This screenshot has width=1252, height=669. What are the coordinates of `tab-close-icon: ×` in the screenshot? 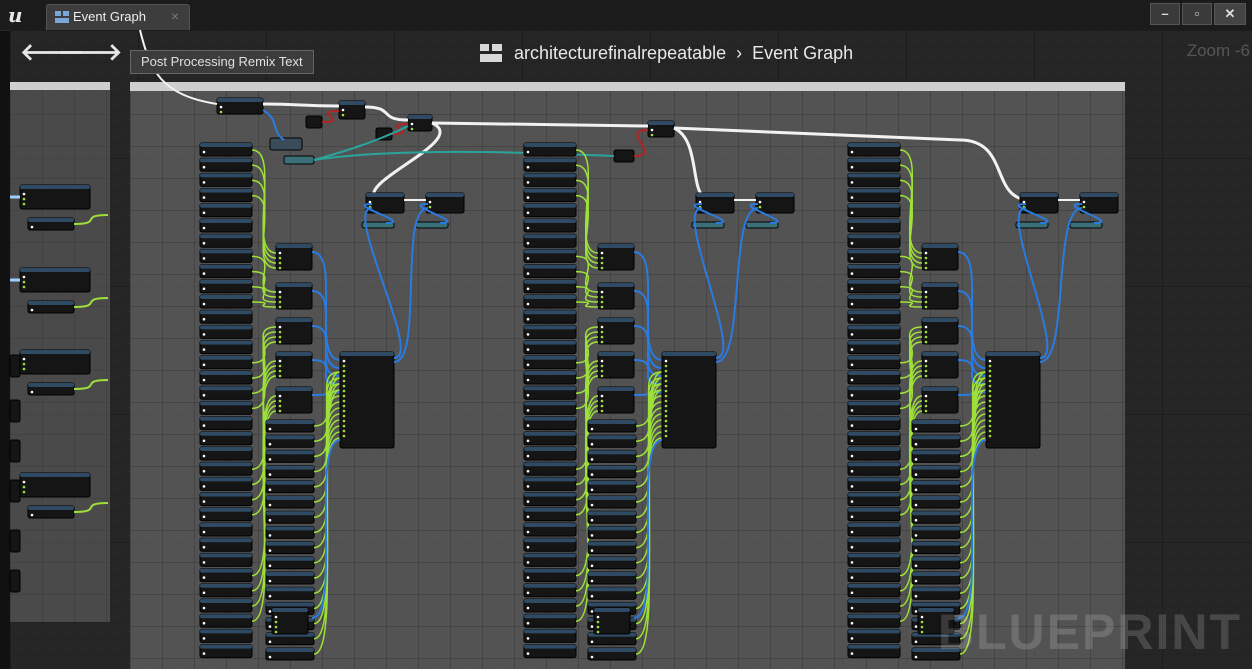 It's located at (175, 16).